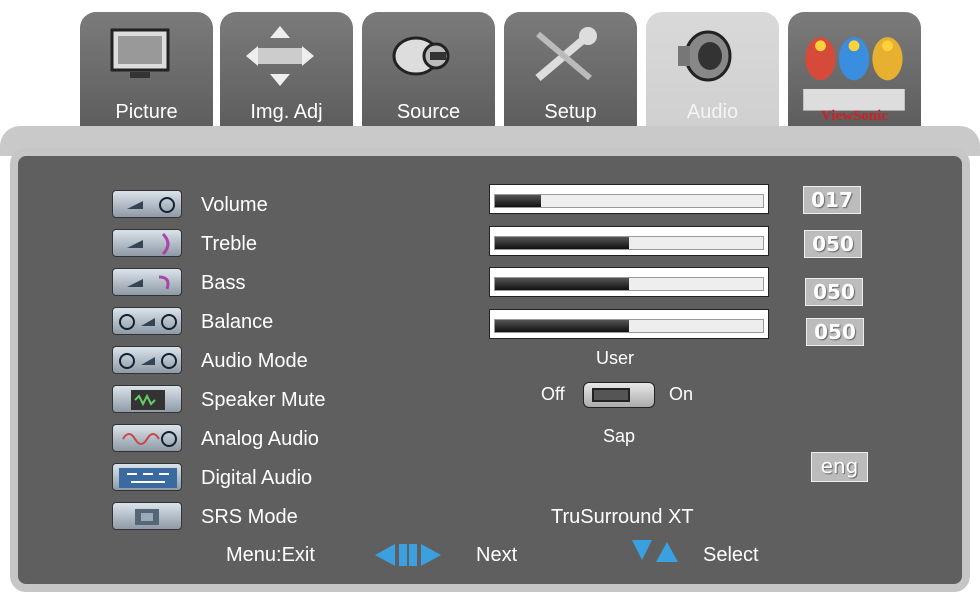 The width and height of the screenshot is (980, 608). Describe the element at coordinates (854, 76) in the screenshot. I see `tab-viewsonic: ViewSonic` at that location.